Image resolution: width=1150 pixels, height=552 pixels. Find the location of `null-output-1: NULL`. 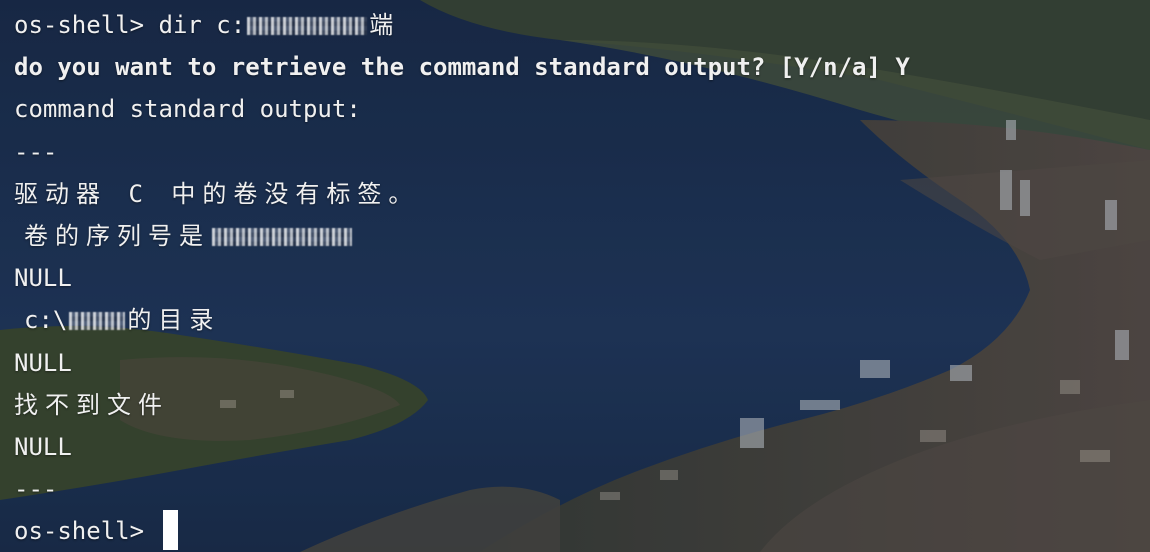

null-output-1: NULL is located at coordinates (43, 278).